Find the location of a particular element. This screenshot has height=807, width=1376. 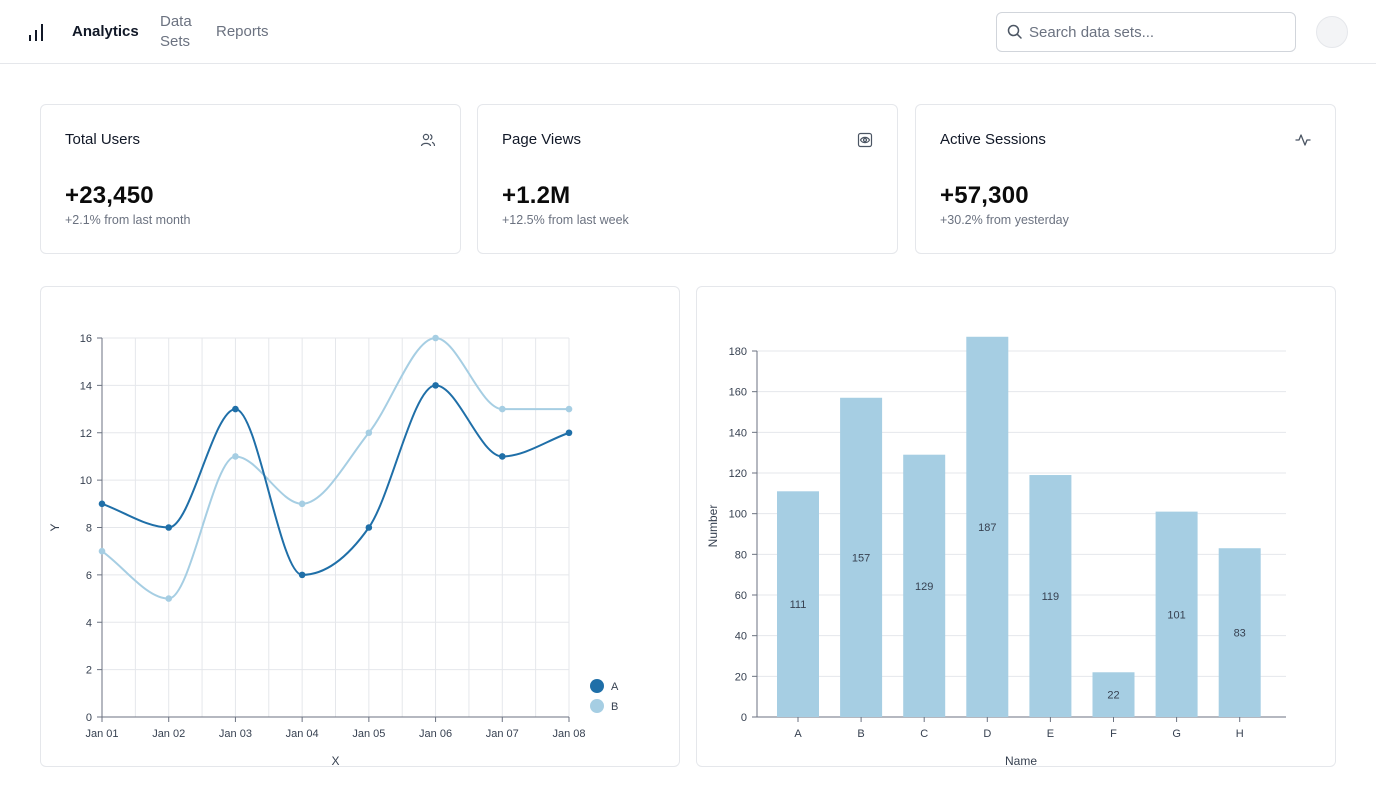

x-tick-label: C is located at coordinates (924, 734).